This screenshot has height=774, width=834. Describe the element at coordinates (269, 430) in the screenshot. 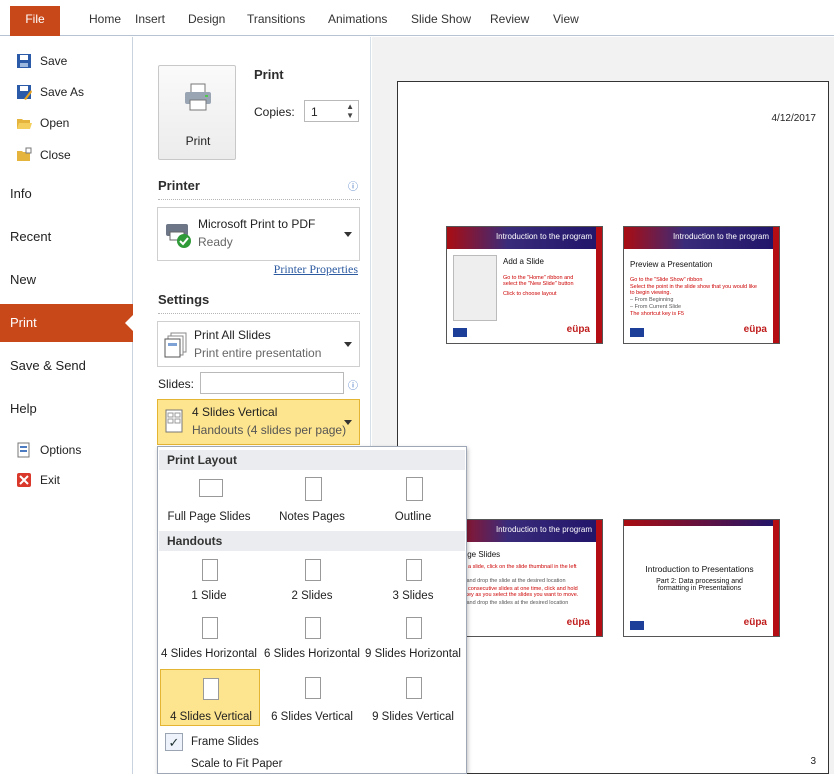

I see `layout-desc: Handouts (4 slides per page)` at that location.